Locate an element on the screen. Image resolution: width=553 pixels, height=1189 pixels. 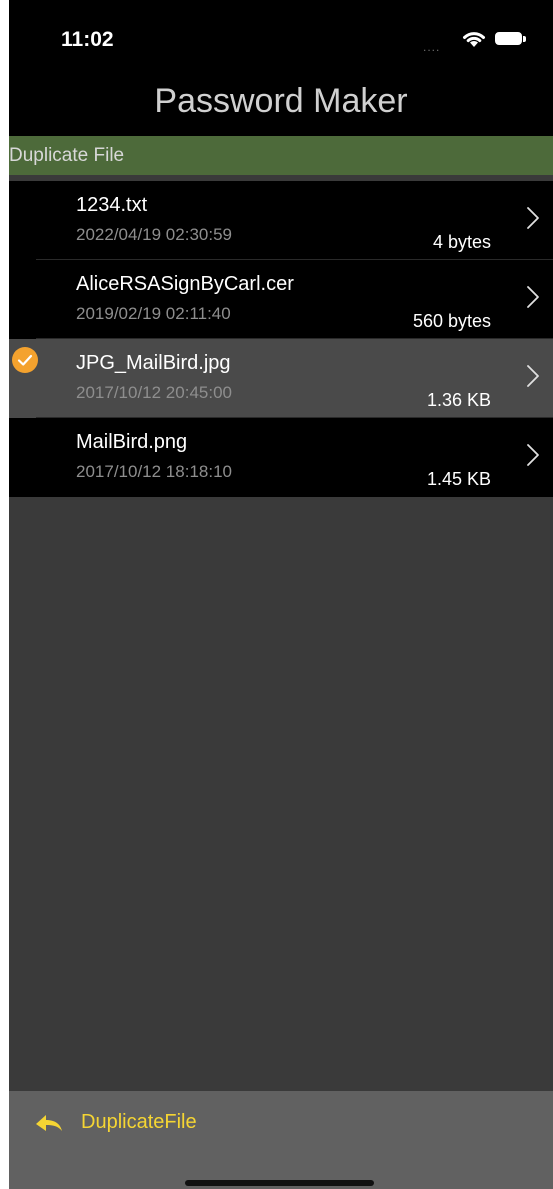
file-size: 560 bytes is located at coordinates (451, 321).